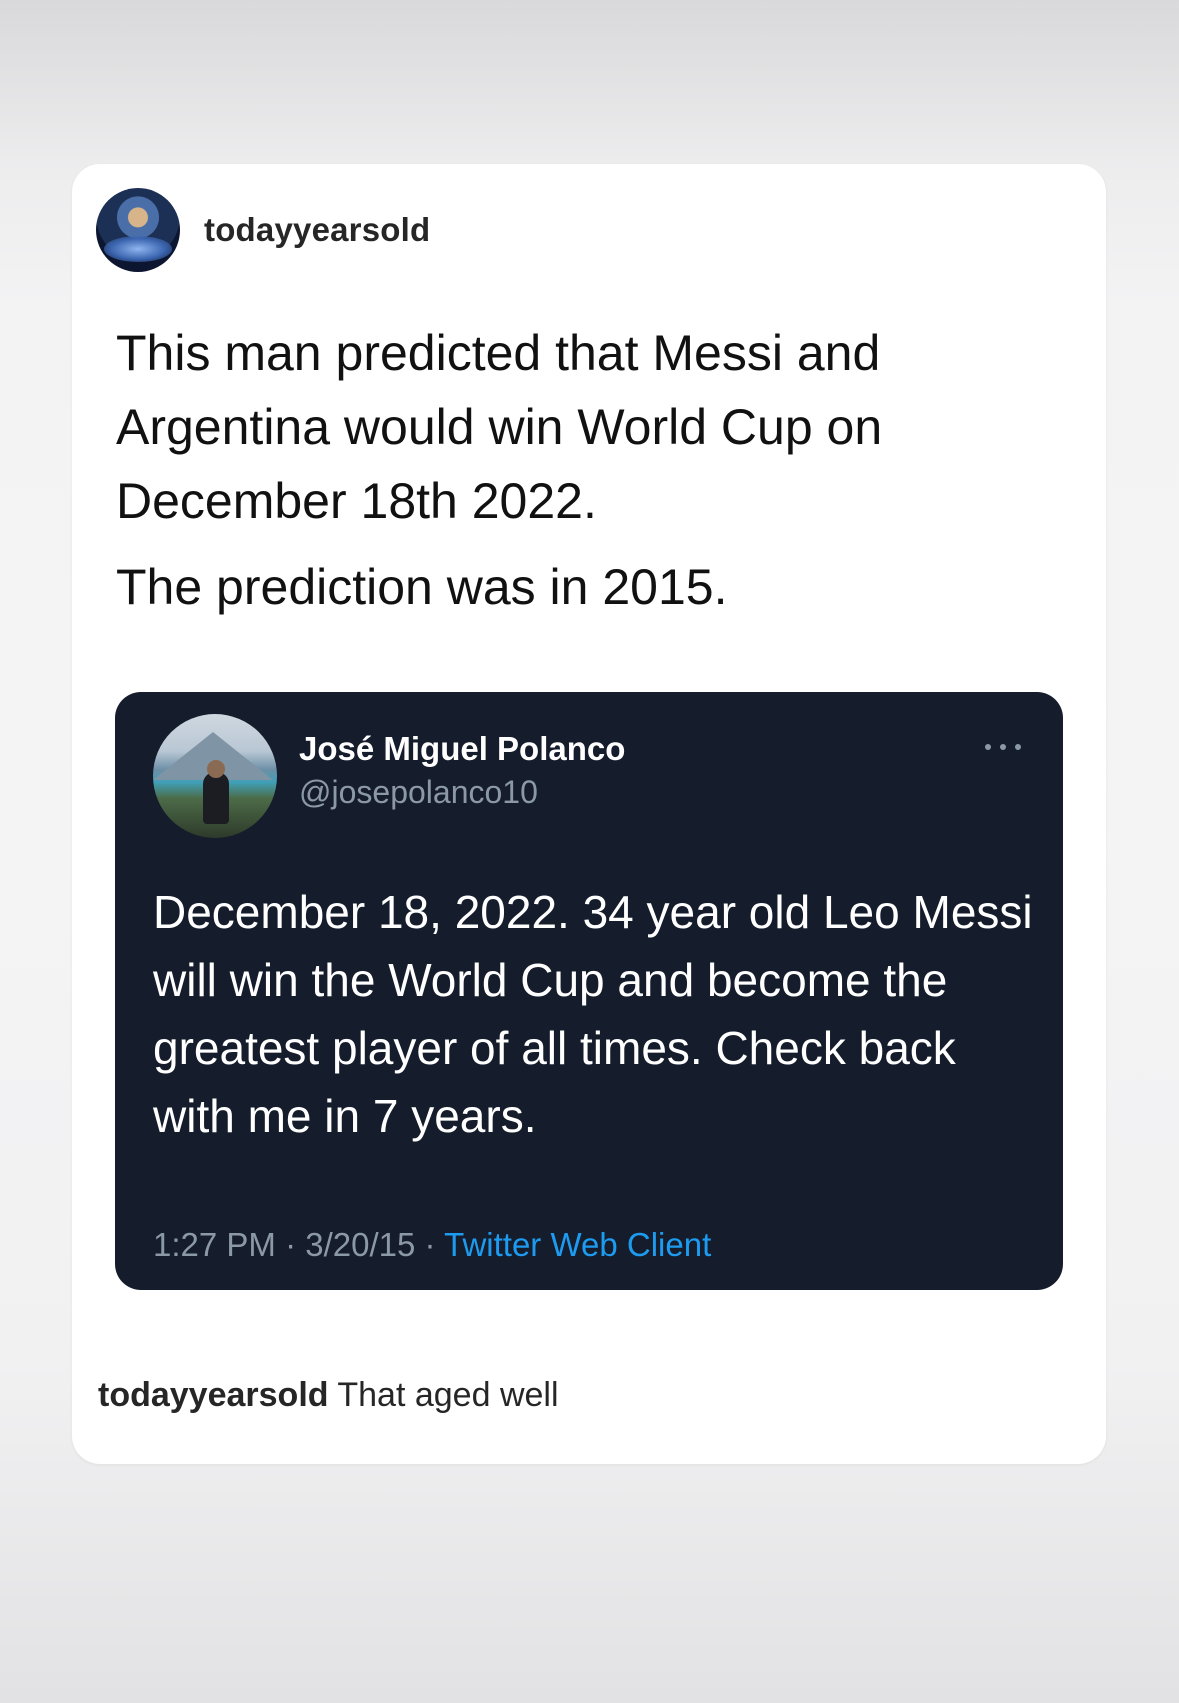 The image size is (1179, 1703). I want to click on tweet-time: 1:27 PM, so click(214, 1244).